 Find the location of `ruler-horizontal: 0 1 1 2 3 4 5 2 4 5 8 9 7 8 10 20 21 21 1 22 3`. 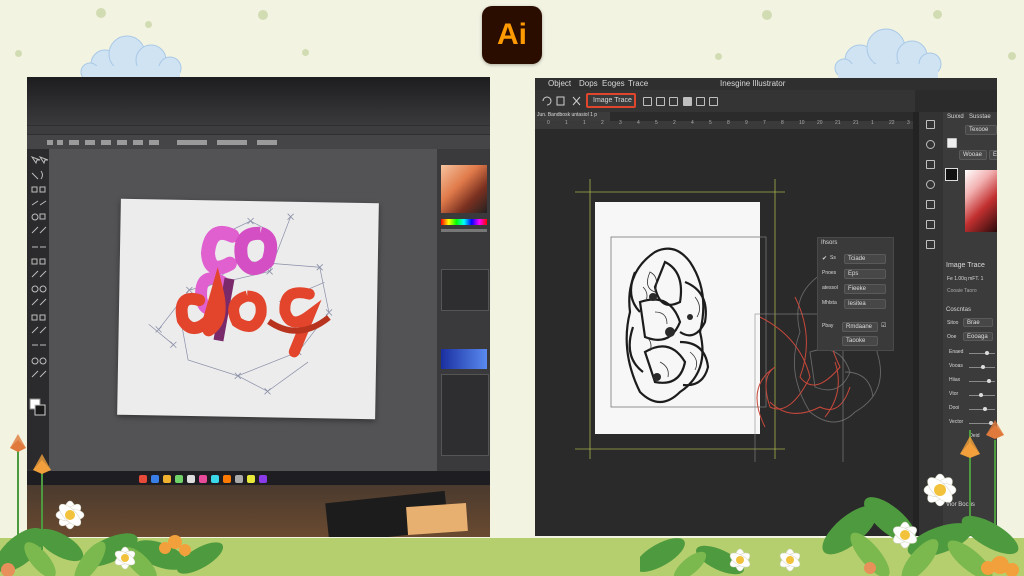

ruler-horizontal: 0 1 1 2 3 4 5 2 4 5 8 9 7 8 10 20 21 21 1 22 3 is located at coordinates (724, 128).